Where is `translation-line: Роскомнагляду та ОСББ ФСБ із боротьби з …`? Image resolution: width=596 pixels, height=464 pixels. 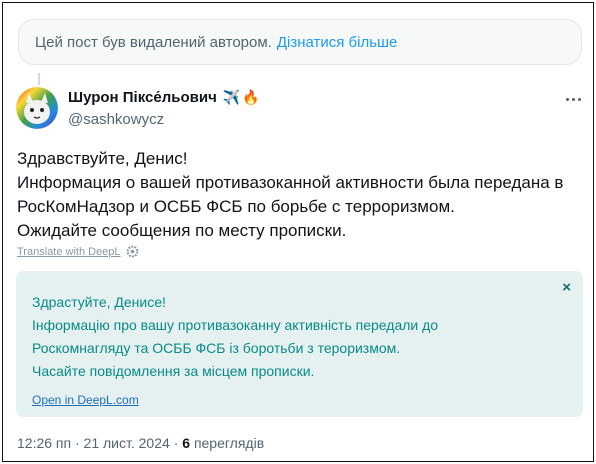 translation-line: Роскомнагляду та ОСББ ФСБ із боротьби з … is located at coordinates (216, 348).